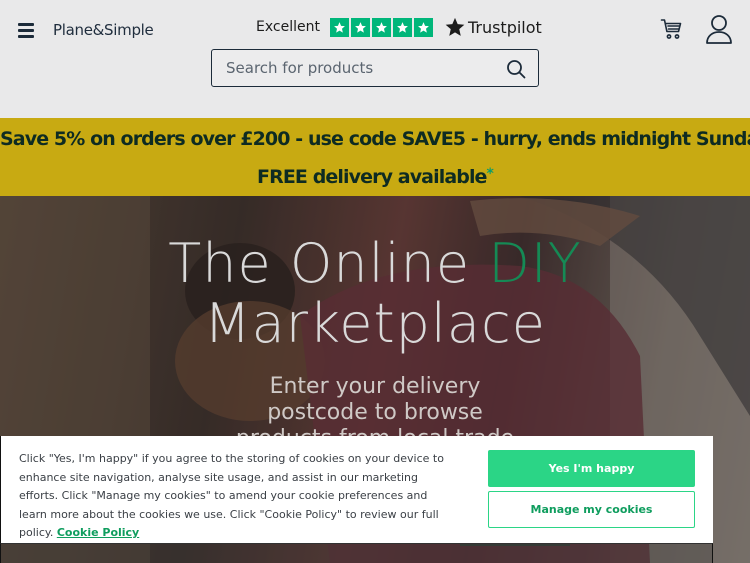 The width and height of the screenshot is (750, 563). I want to click on hero-title-accent: DIY, so click(535, 263).